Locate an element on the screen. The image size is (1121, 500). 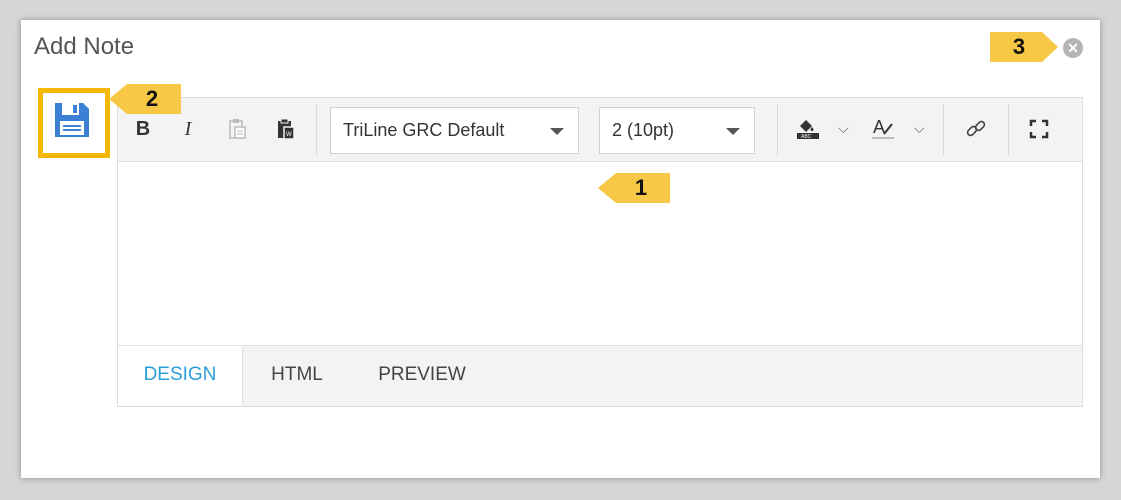
font-color-icon: A is located at coordinates (883, 128).